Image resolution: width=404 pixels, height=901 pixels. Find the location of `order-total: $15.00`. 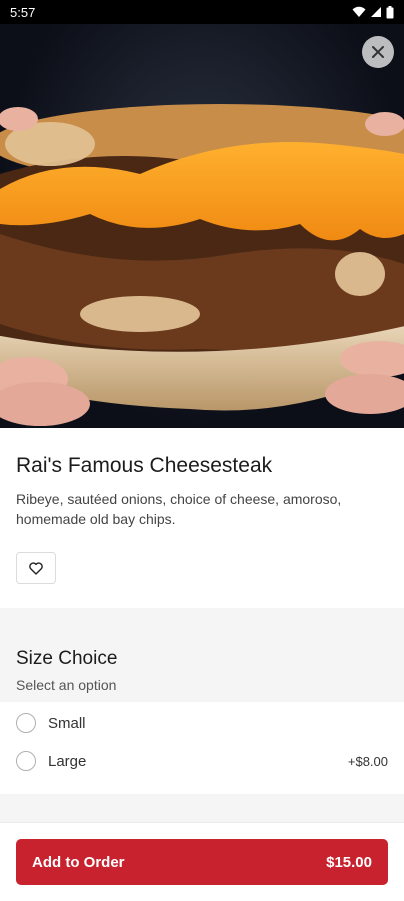

order-total: $15.00 is located at coordinates (349, 862).